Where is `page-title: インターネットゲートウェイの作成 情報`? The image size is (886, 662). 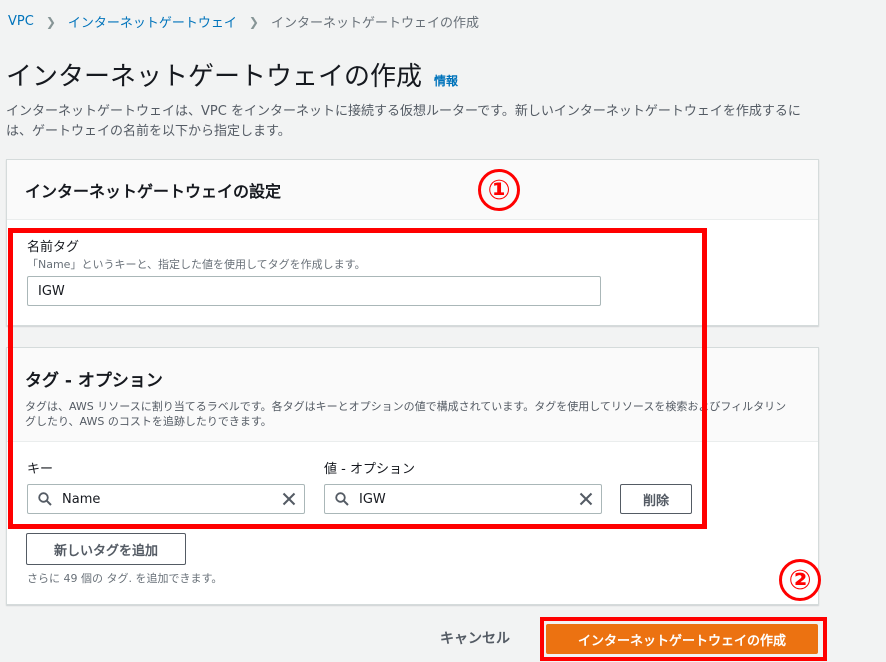 page-title: インターネットゲートウェイの作成 情報 is located at coordinates (232, 74).